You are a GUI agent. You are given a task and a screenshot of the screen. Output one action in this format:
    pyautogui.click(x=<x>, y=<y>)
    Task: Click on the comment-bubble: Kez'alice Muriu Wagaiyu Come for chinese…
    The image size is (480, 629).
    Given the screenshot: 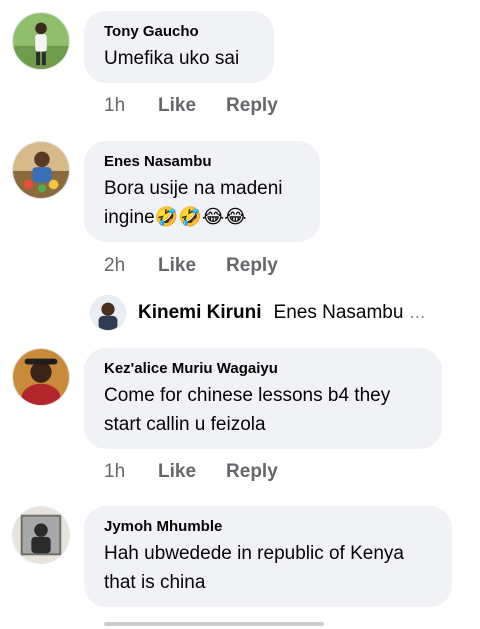 What is the action you would take?
    pyautogui.click(x=263, y=398)
    